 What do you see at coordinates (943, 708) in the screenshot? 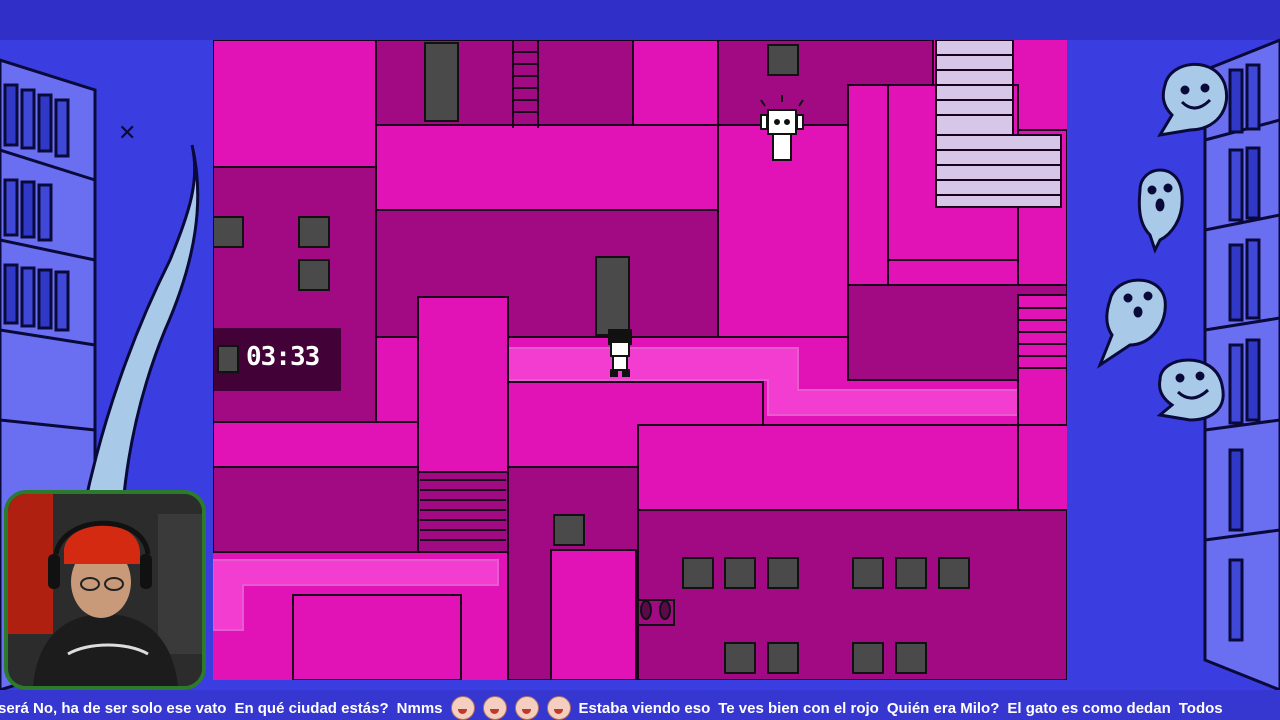
I see `chat-message: Quién era Milo?` at bounding box center [943, 708].